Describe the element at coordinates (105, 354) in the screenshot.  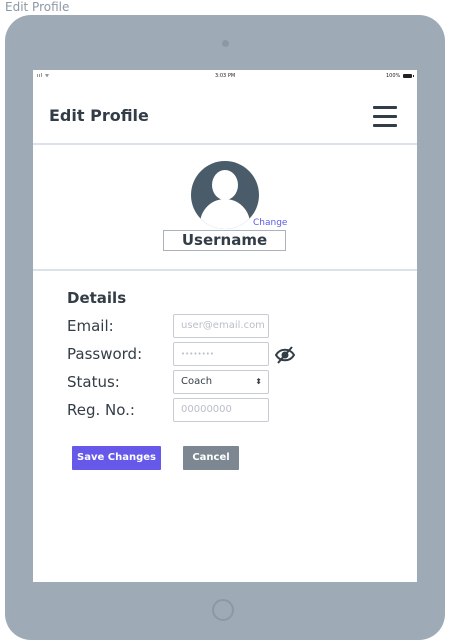
I see `password-label: Password:` at that location.